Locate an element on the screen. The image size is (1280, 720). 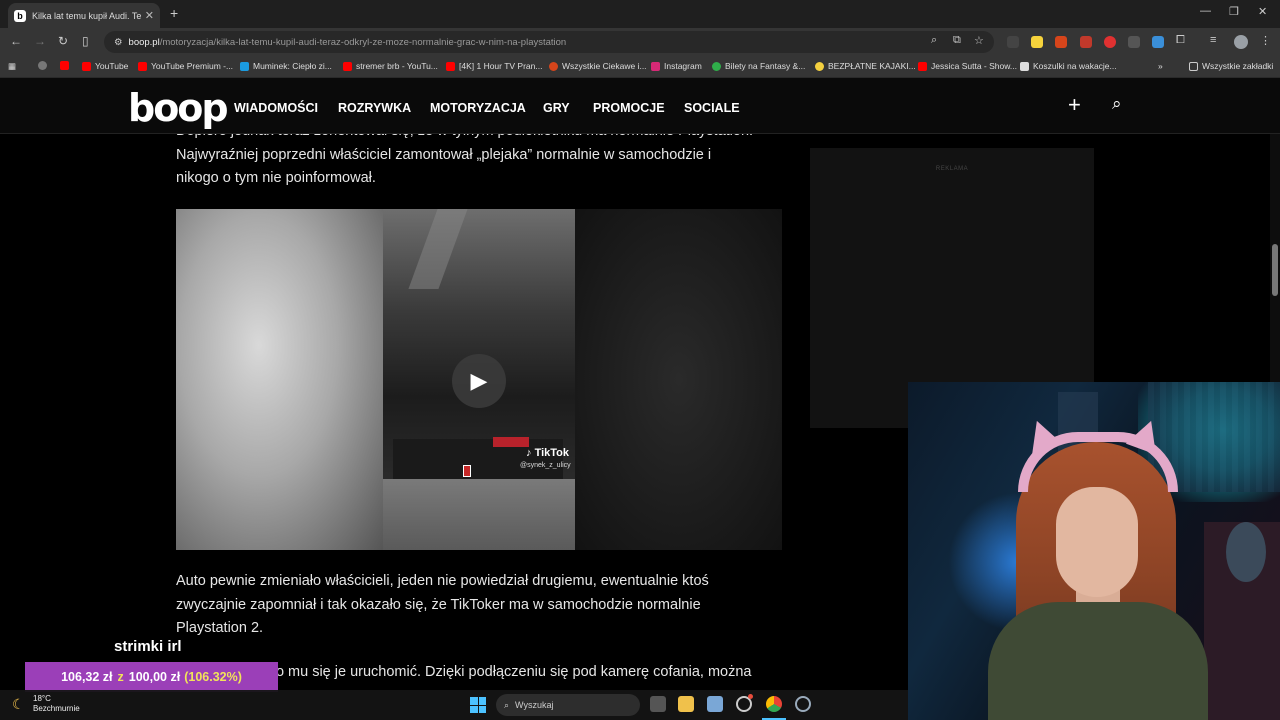
nav-motoryzacja: MOTORYZACJA is located at coordinates (478, 108).